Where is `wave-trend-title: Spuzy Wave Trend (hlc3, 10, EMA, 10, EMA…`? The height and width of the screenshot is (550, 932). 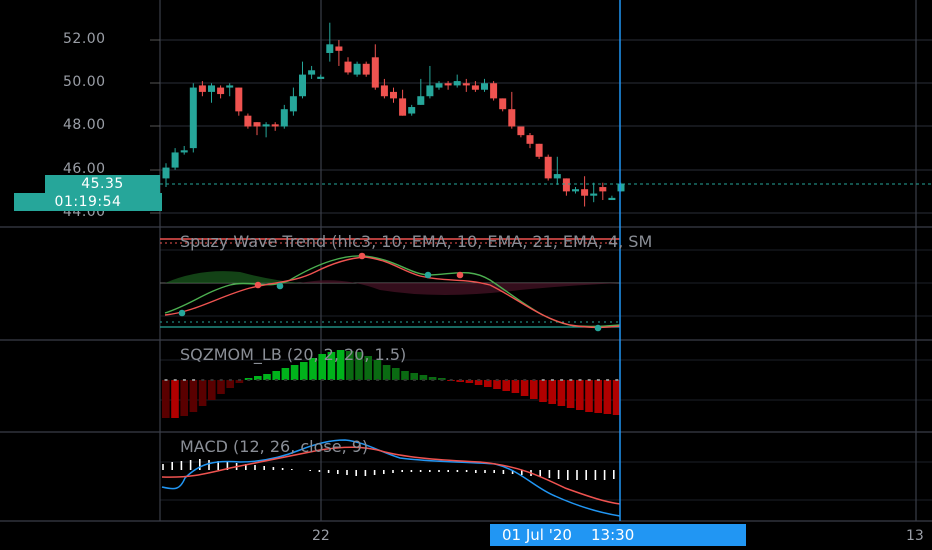 wave-trend-title: Spuzy Wave Trend (hlc3, 10, EMA, 10, EMA… is located at coordinates (416, 241).